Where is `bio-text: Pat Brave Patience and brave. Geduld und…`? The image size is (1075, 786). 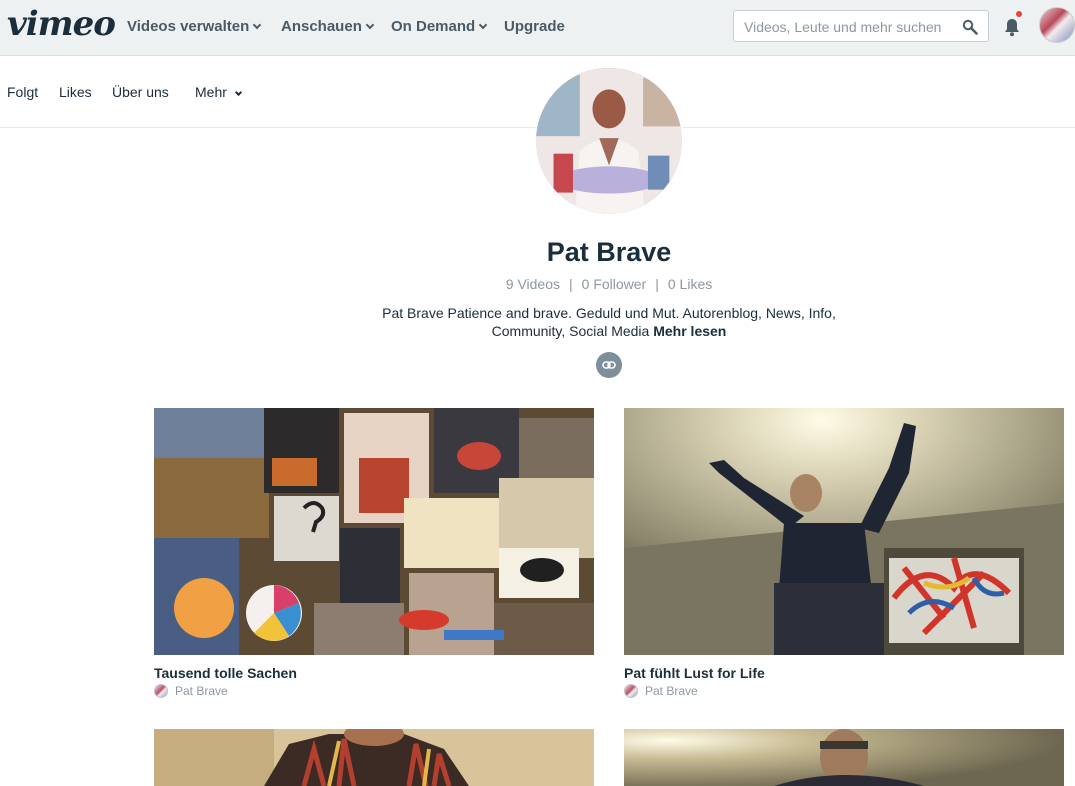
bio-text: Pat Brave Patience and brave. Geduld und… is located at coordinates (609, 322).